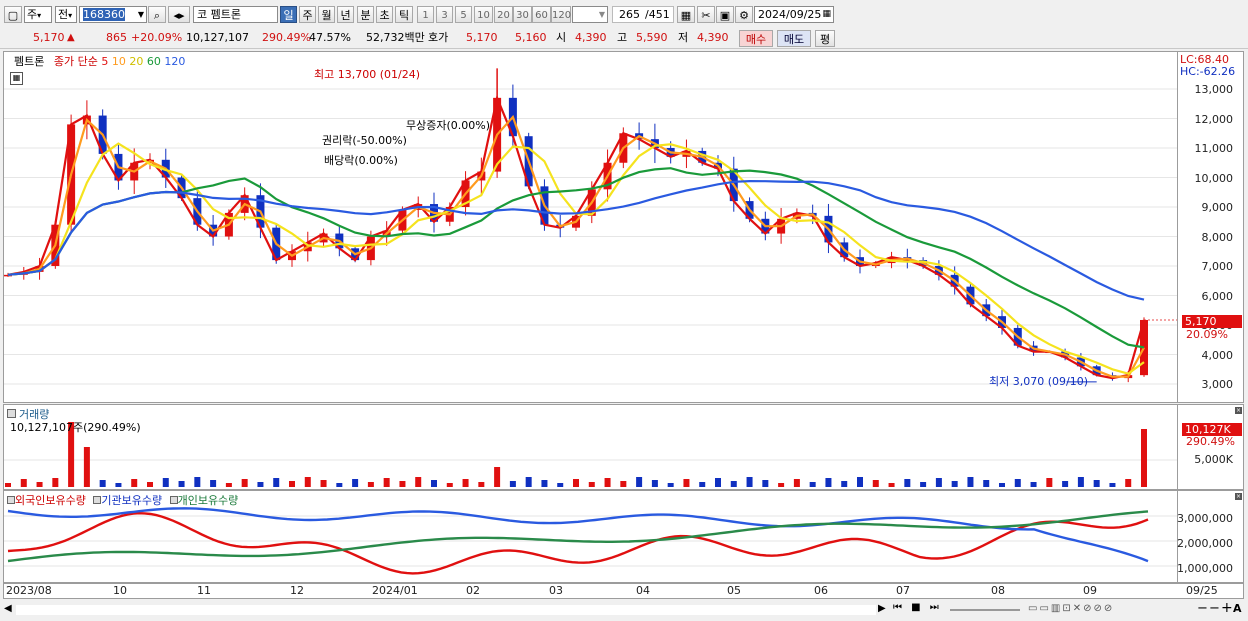 This screenshot has width=1248, height=621. I want to click on scissors-icon: ✂, so click(706, 14).